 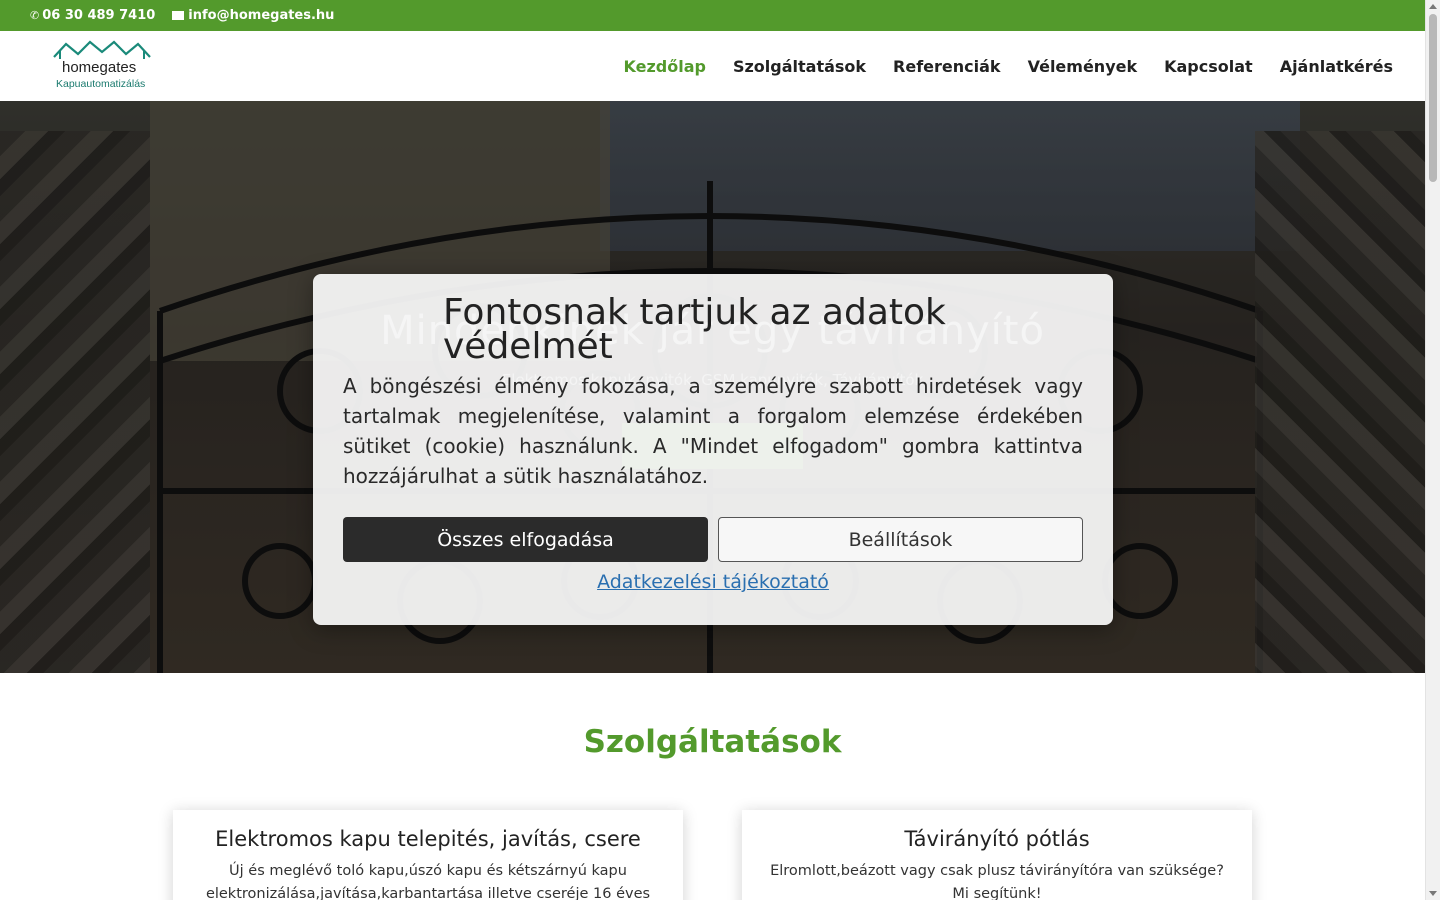 I want to click on accept-all-button: Összes elfogadása, so click(x=525, y=539).